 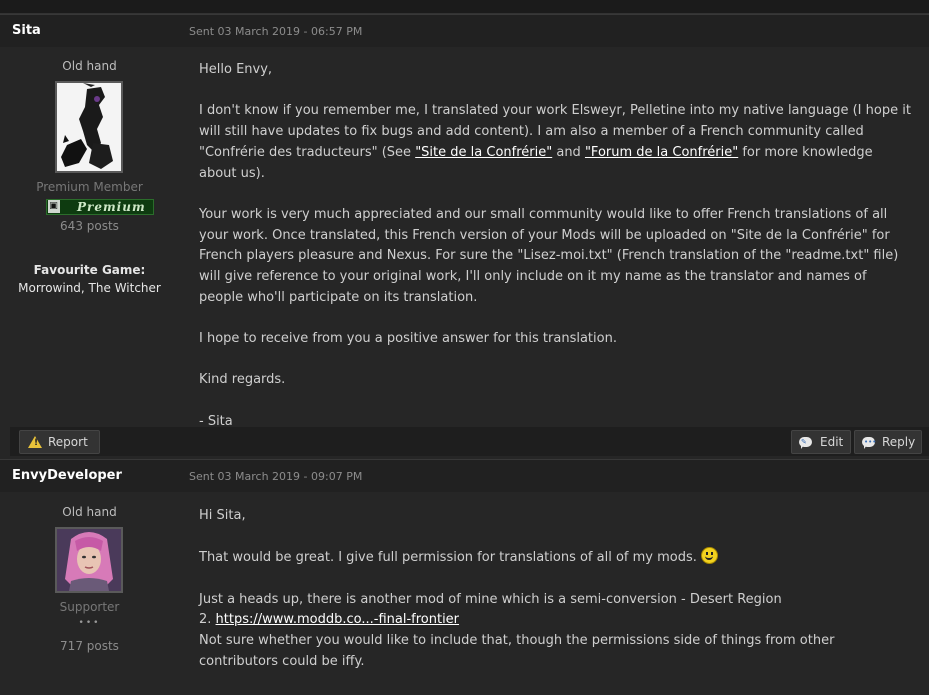 I want to click on report-button: ! Report, so click(x=59, y=442).